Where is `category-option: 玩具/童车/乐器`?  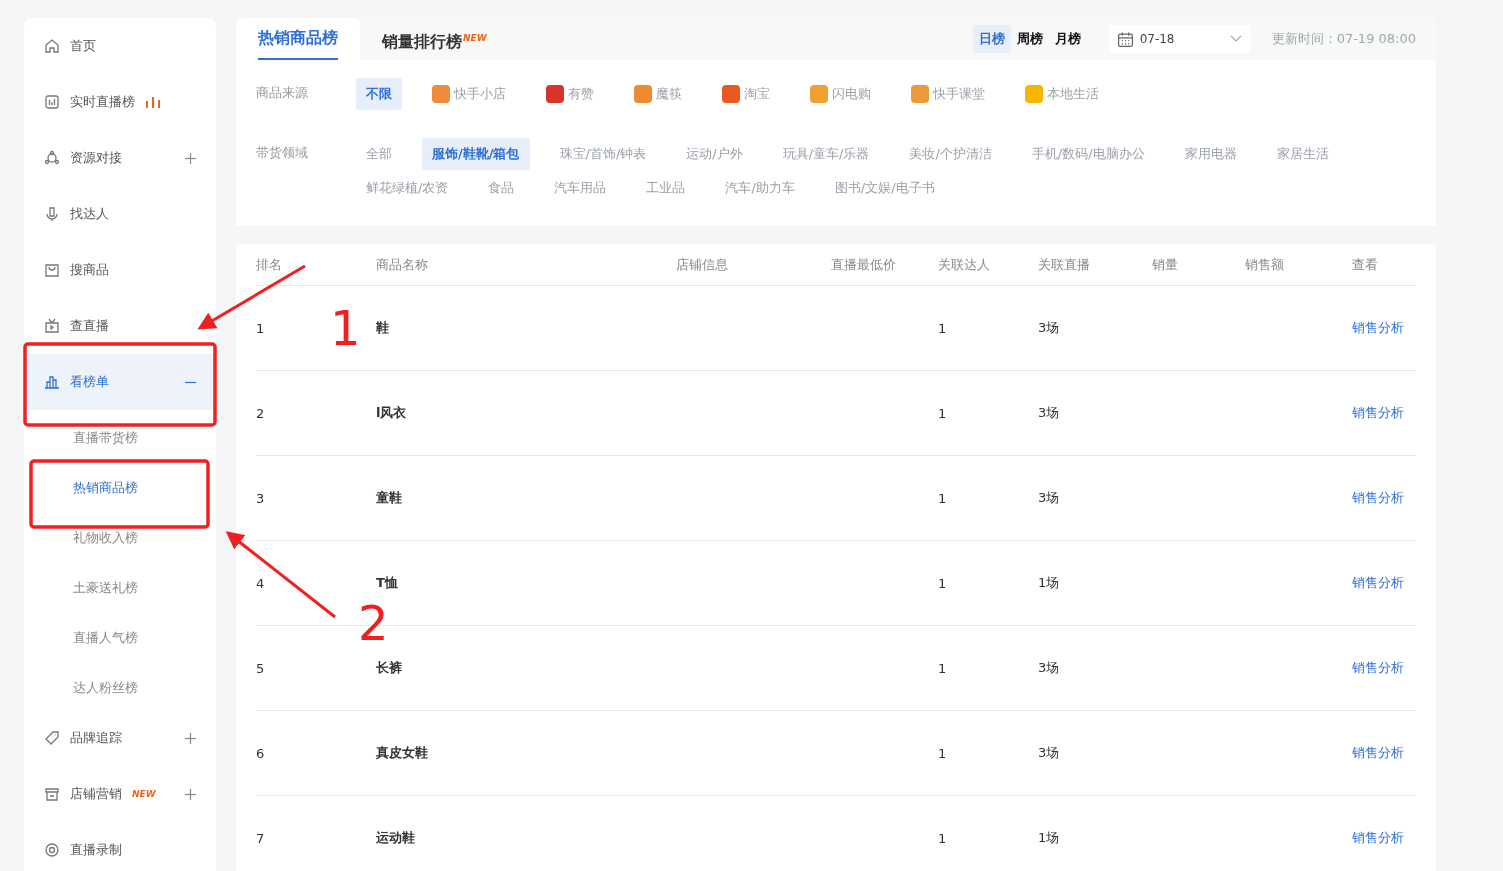
category-option: 玩具/童车/乐器 is located at coordinates (826, 154).